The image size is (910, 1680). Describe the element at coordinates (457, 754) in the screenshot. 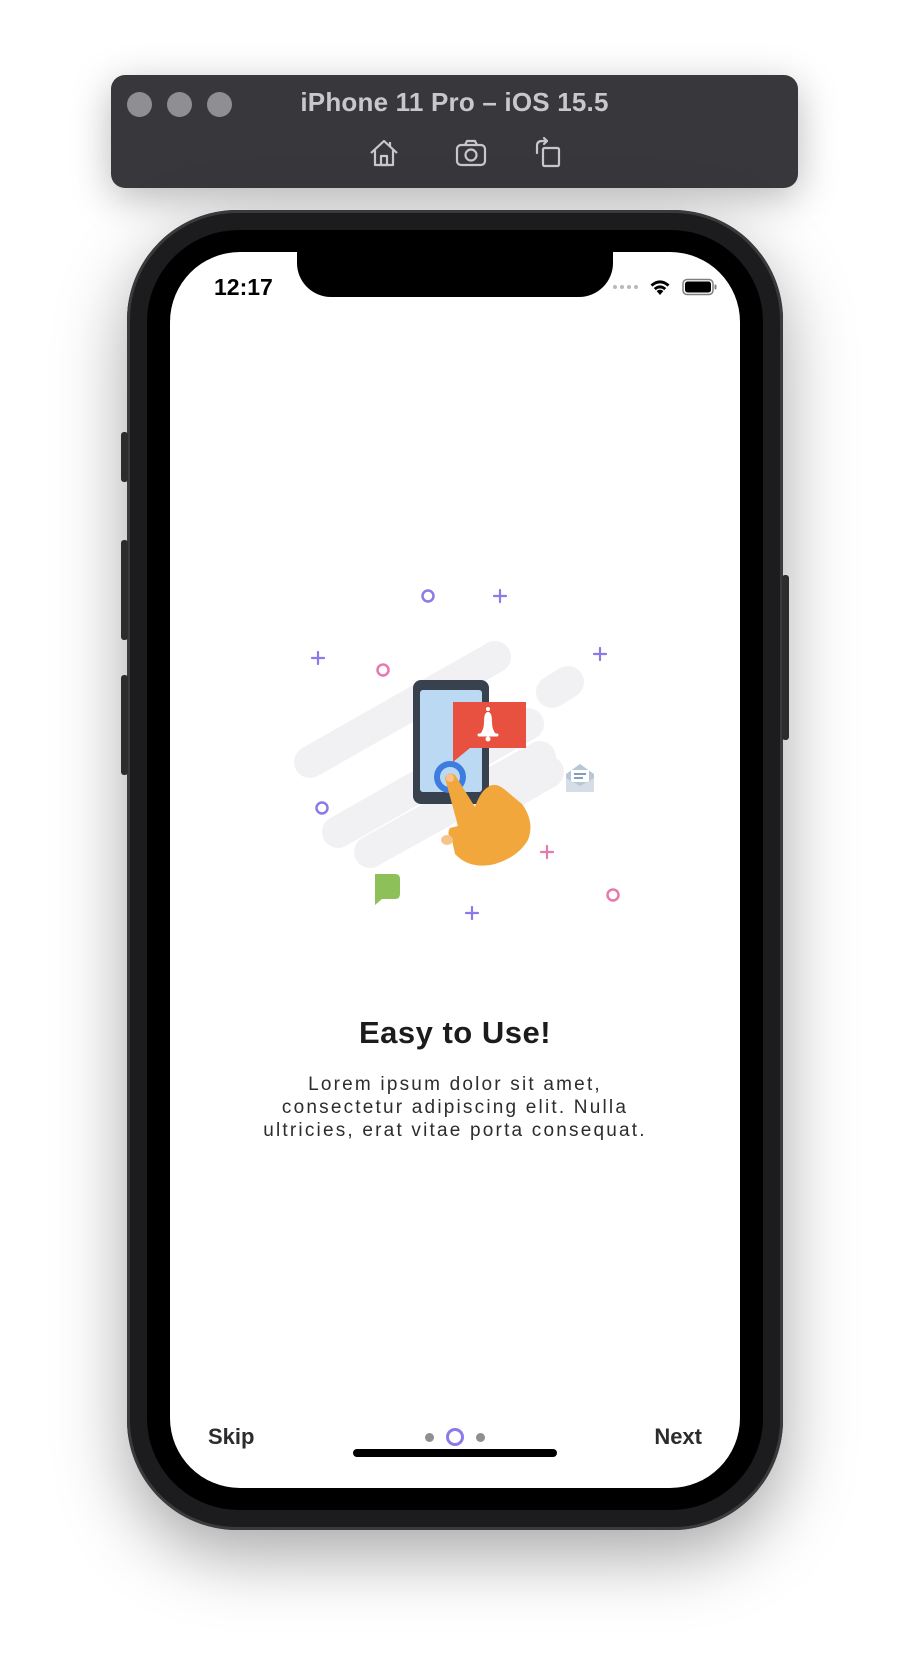

I see `phone-notification-illustration` at that location.